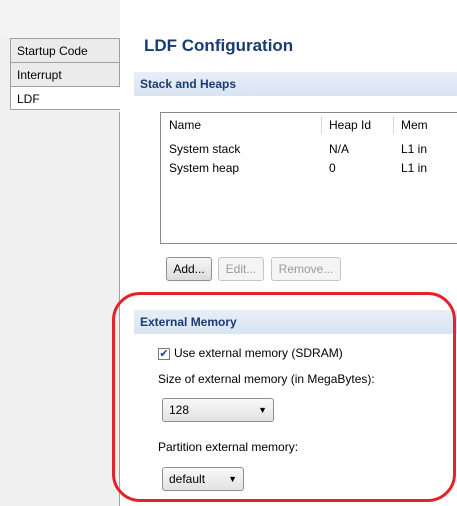  What do you see at coordinates (309, 168) in the screenshot?
I see `table-row: System heap 0 L1 in` at bounding box center [309, 168].